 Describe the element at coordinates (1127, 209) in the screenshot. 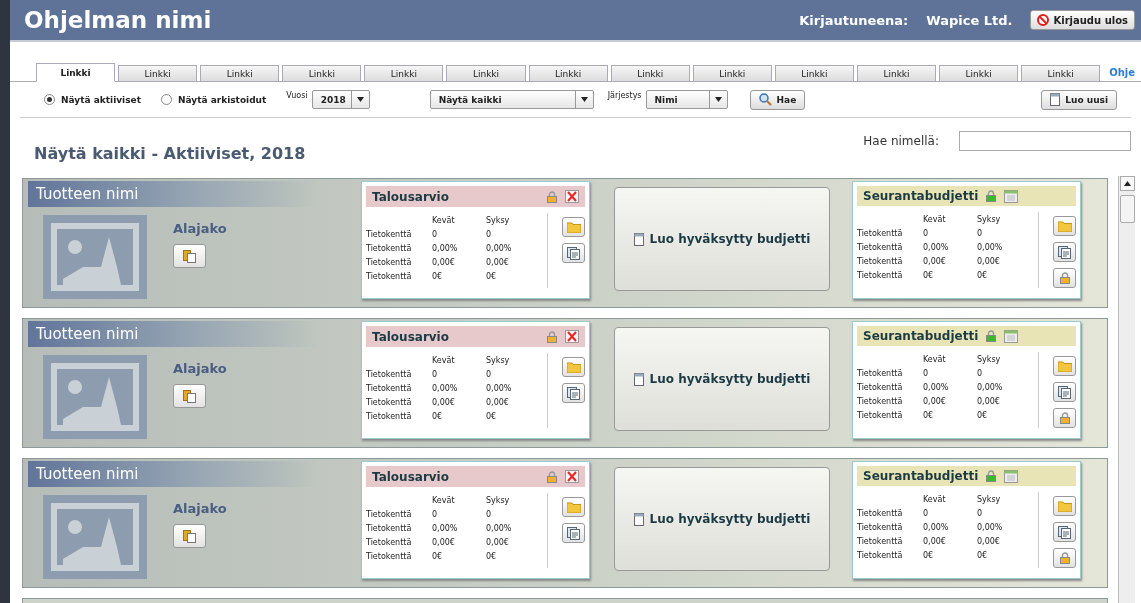

I see `scroll-thumb` at that location.